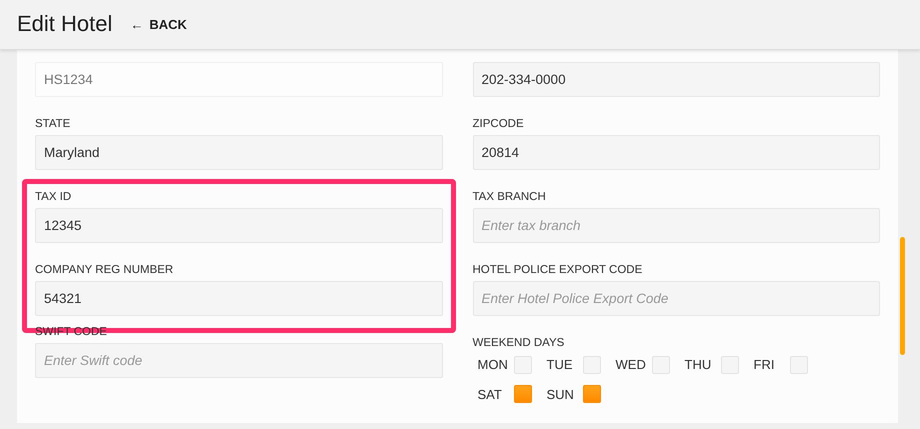  I want to click on day-label: THU, so click(698, 365).